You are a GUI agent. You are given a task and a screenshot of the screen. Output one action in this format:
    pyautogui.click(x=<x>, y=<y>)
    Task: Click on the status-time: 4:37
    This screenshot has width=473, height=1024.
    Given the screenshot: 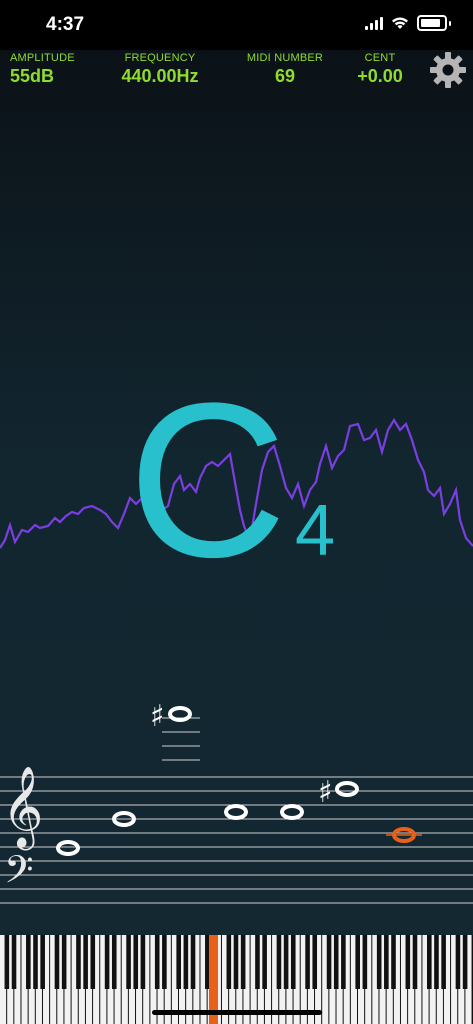 What is the action you would take?
    pyautogui.click(x=65, y=24)
    